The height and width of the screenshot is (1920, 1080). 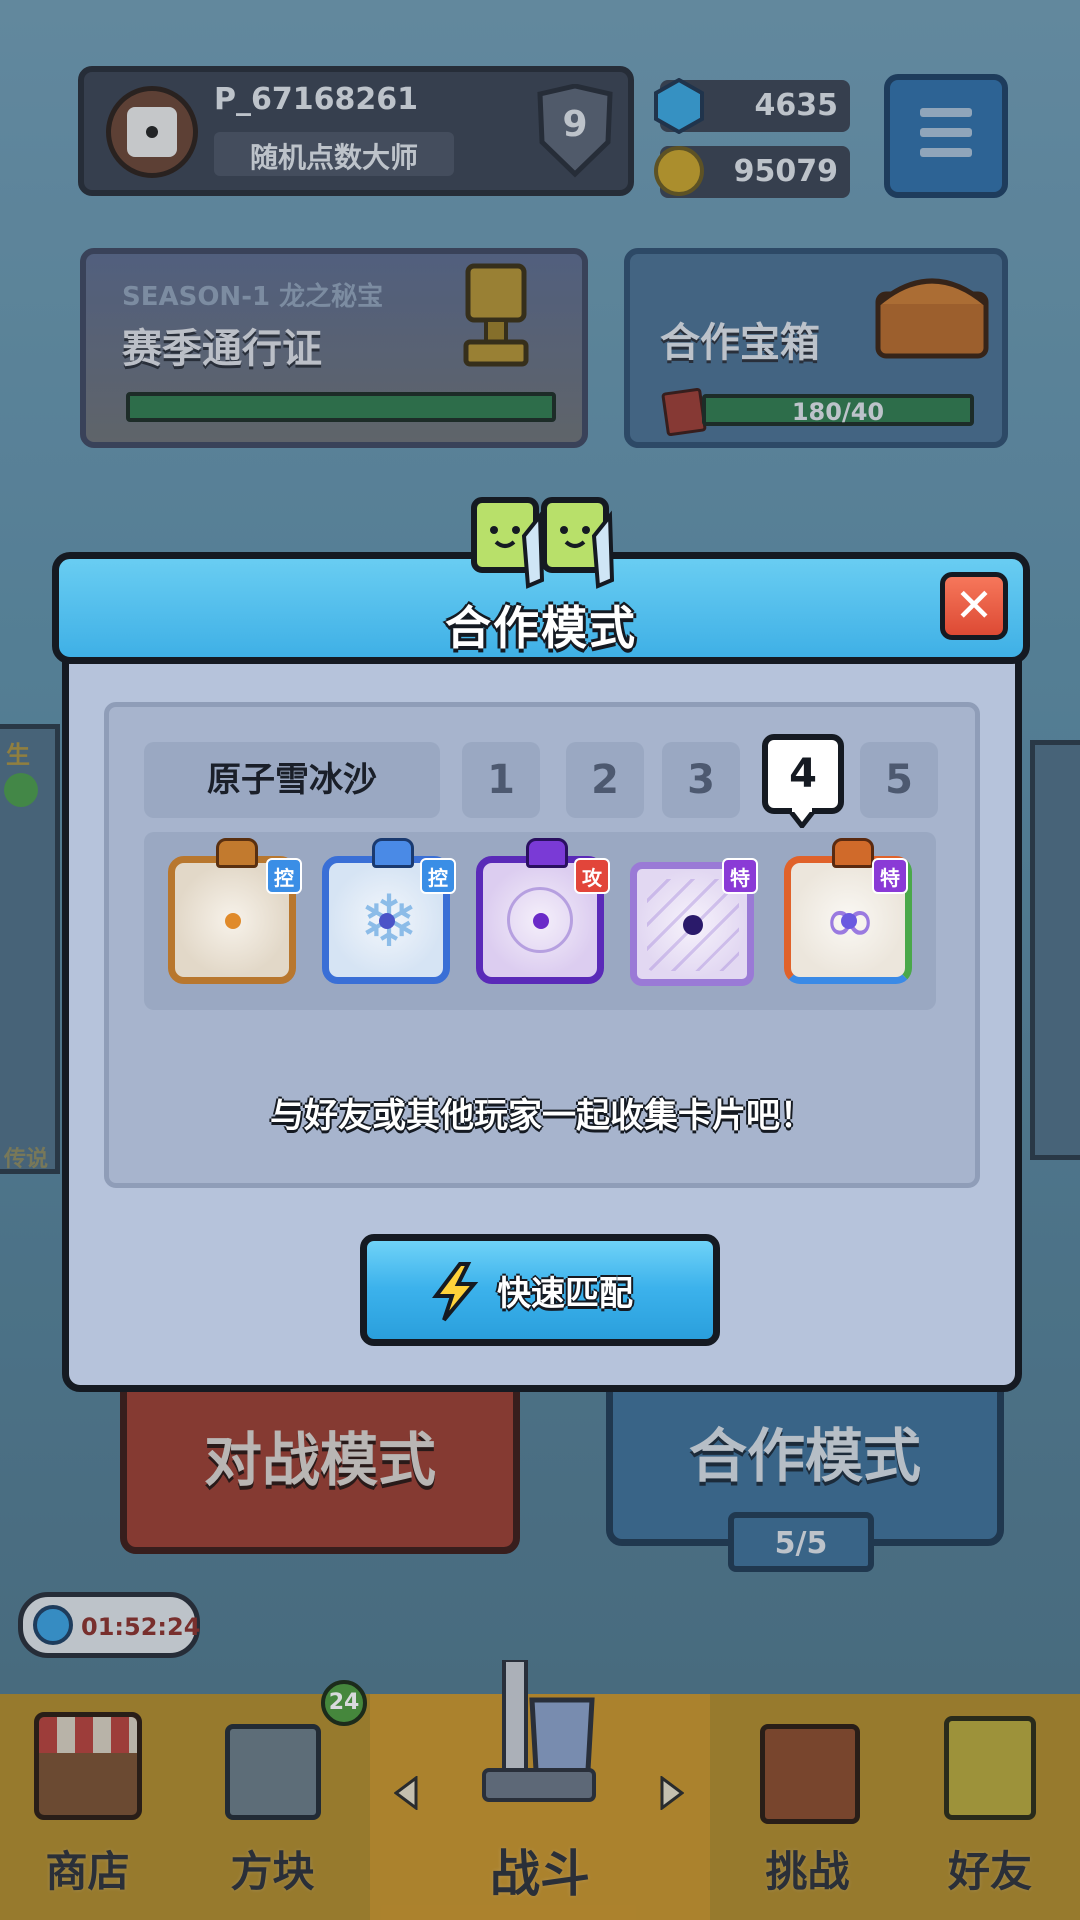 What do you see at coordinates (701, 780) in the screenshot?
I see `deck-slot-3: 3` at bounding box center [701, 780].